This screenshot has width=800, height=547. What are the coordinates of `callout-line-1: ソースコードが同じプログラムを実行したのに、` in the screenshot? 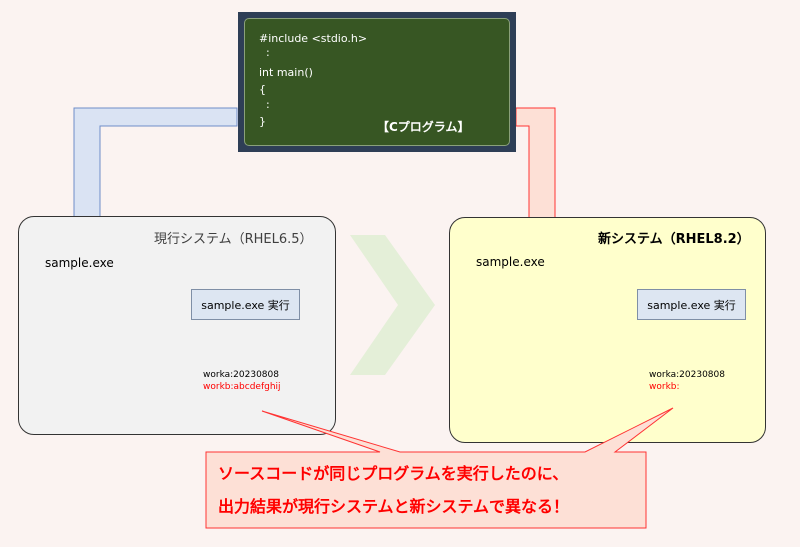 It's located at (393, 473).